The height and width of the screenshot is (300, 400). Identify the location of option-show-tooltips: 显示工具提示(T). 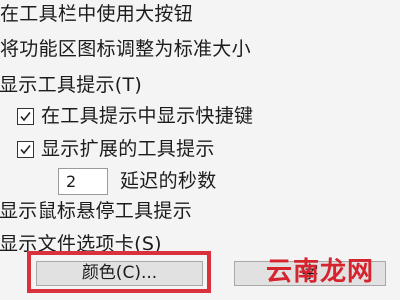
(71, 85).